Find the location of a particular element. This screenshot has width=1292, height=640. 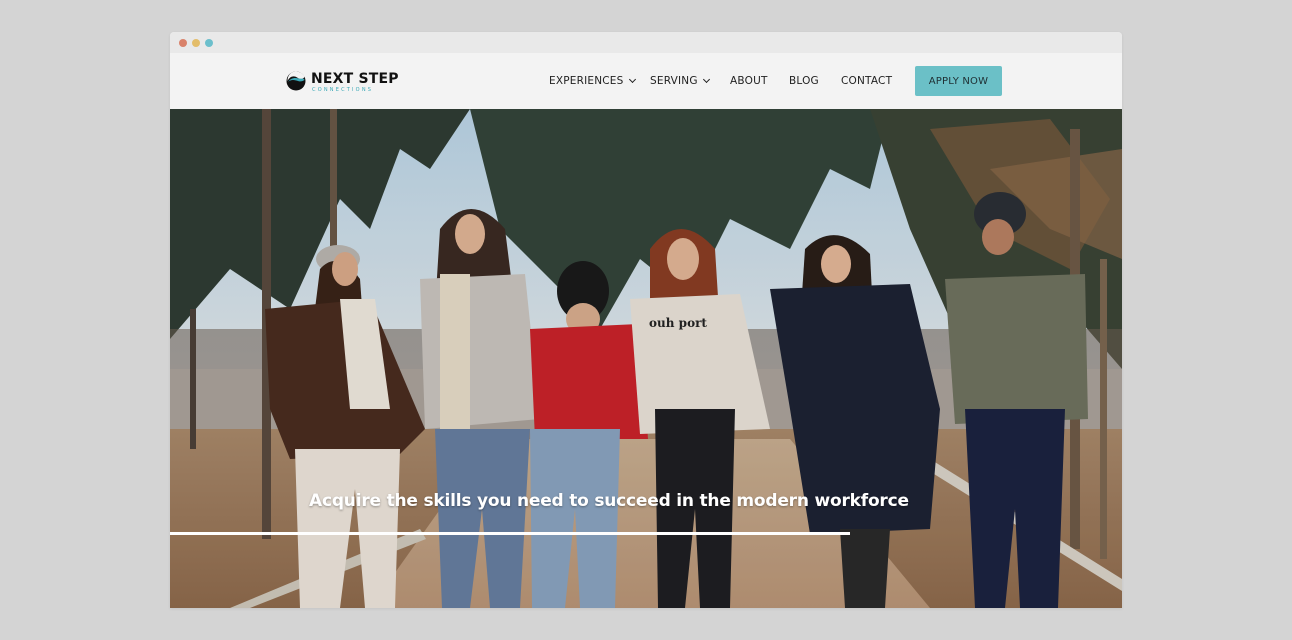

nav-item-about: ABOUT is located at coordinates (749, 81).